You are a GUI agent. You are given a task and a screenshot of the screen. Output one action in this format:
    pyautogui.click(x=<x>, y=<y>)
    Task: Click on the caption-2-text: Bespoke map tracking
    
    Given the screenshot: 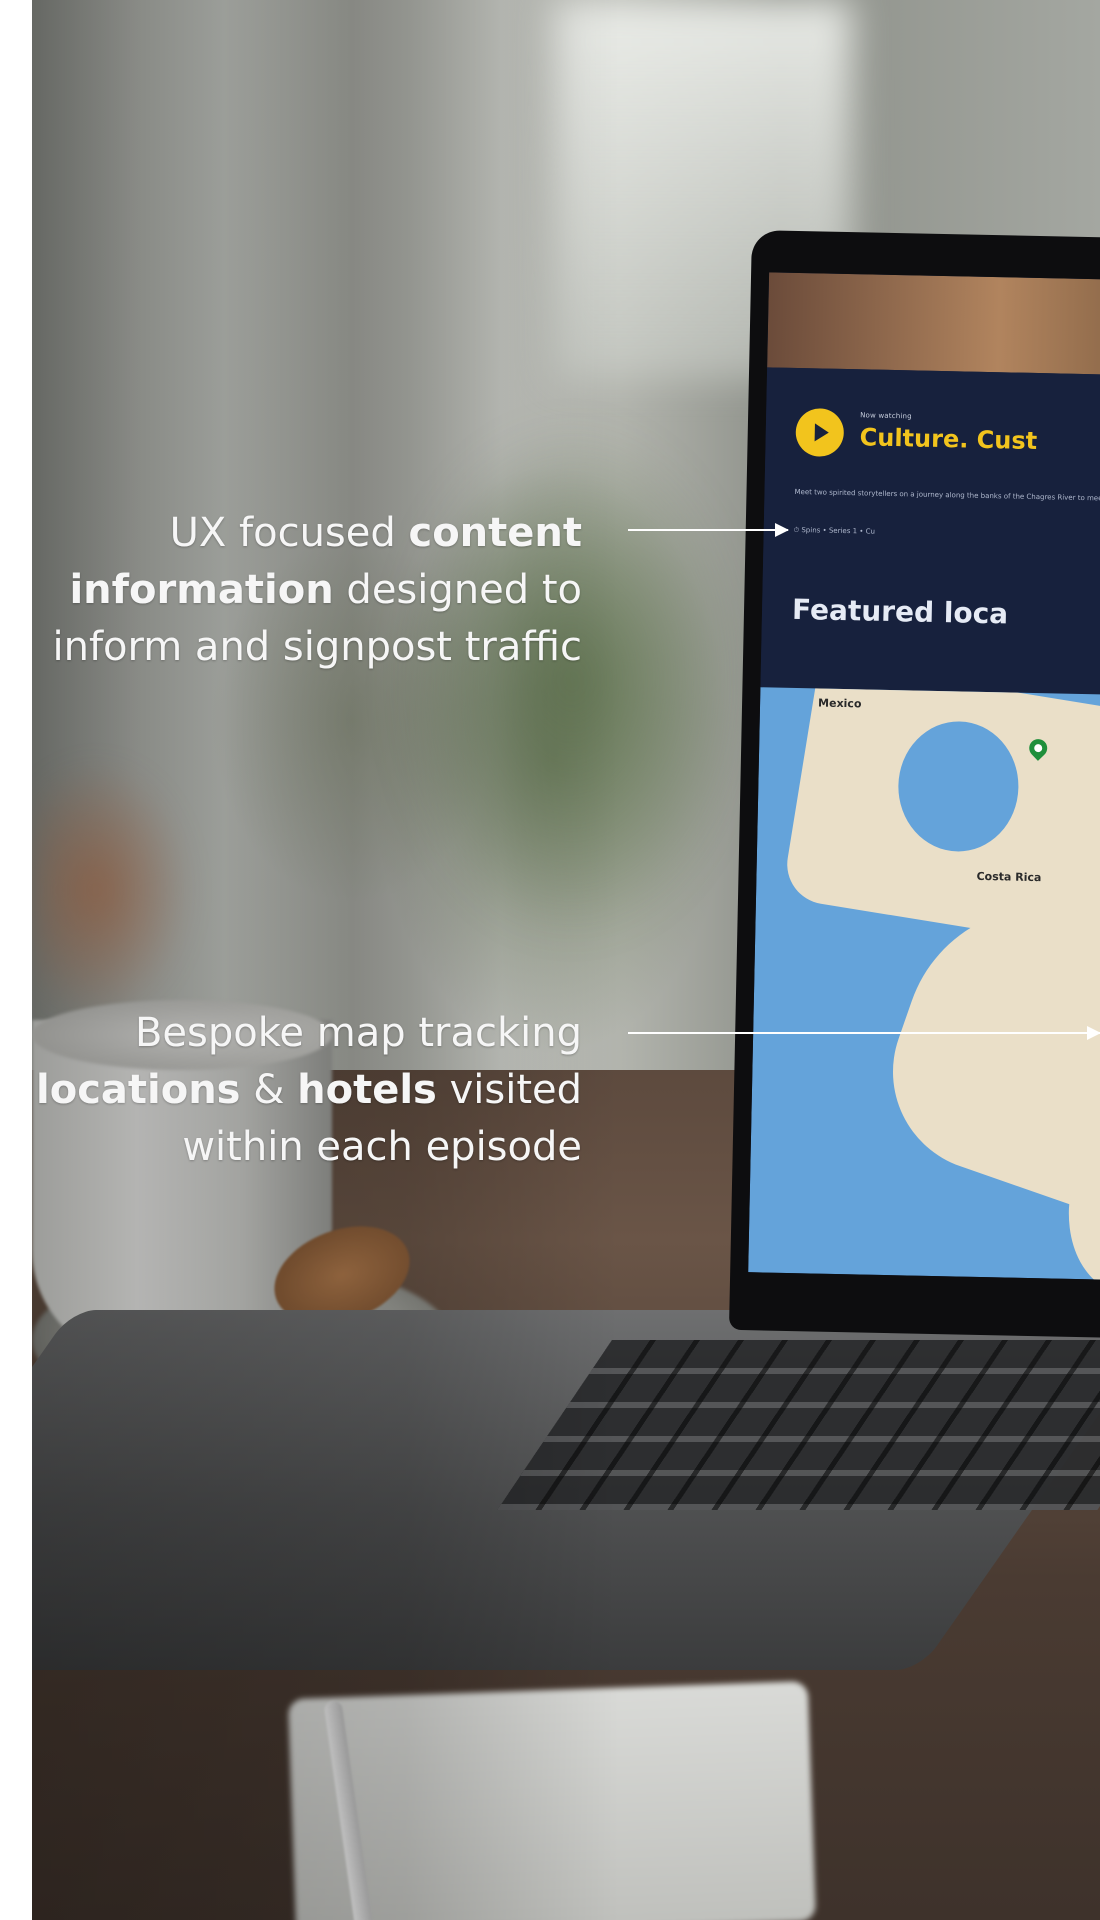 What is the action you would take?
    pyautogui.click(x=358, y=1033)
    